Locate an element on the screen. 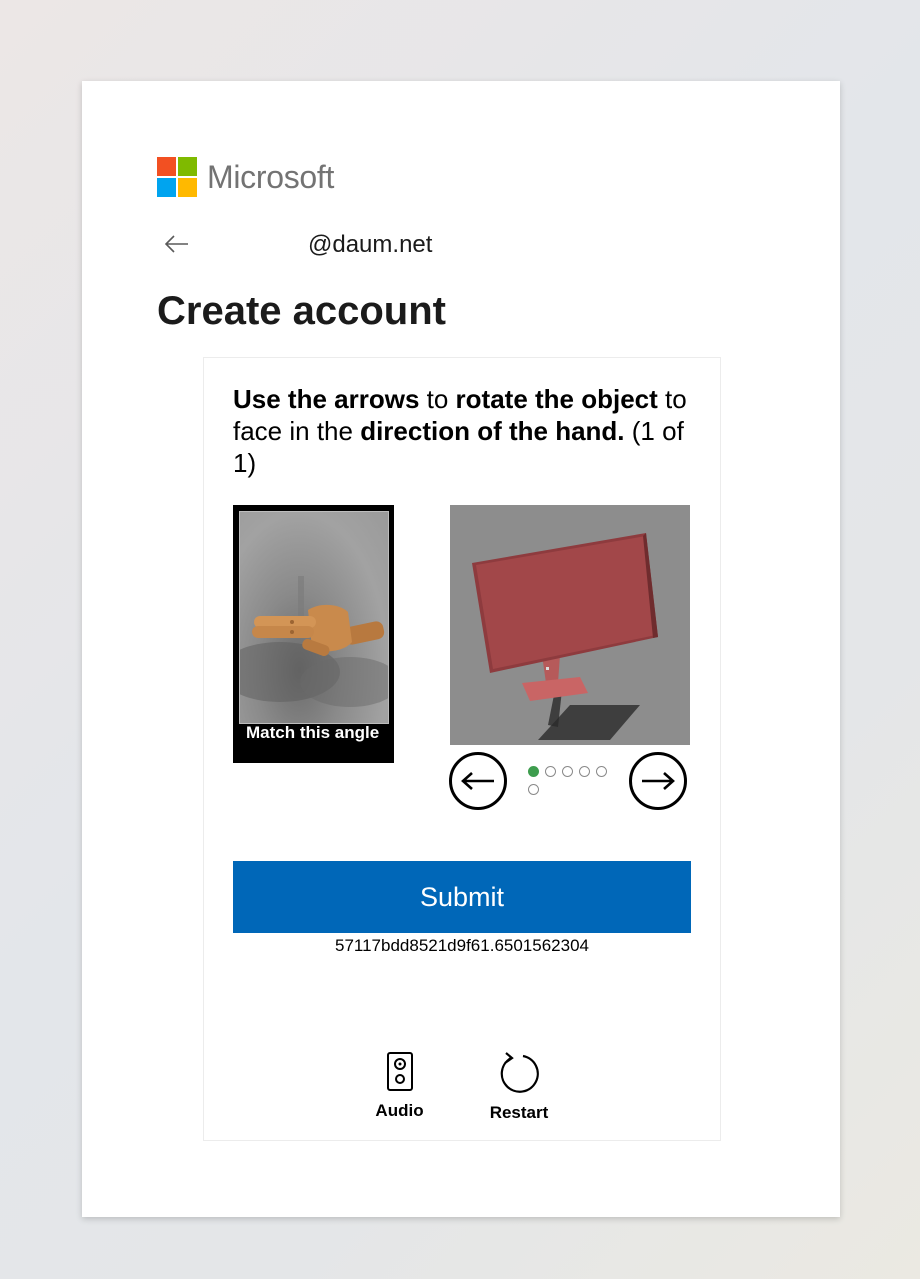 The image size is (920, 1279). submit-button: Submit is located at coordinates (462, 897).